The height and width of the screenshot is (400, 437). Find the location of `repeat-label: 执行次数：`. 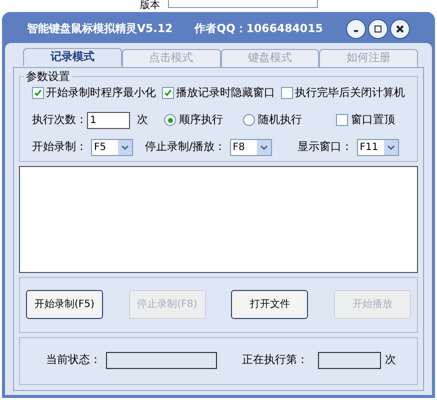

repeat-label: 执行次数： is located at coordinates (59, 120).